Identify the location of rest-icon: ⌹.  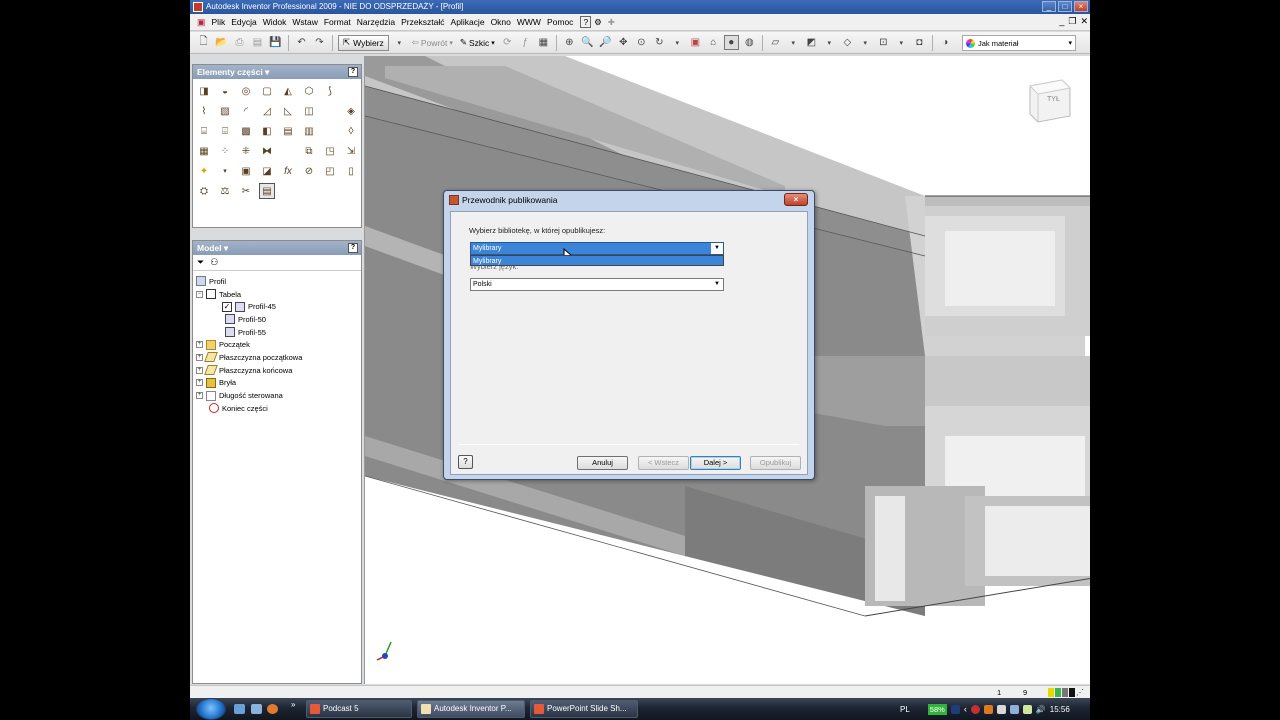
(225, 131).